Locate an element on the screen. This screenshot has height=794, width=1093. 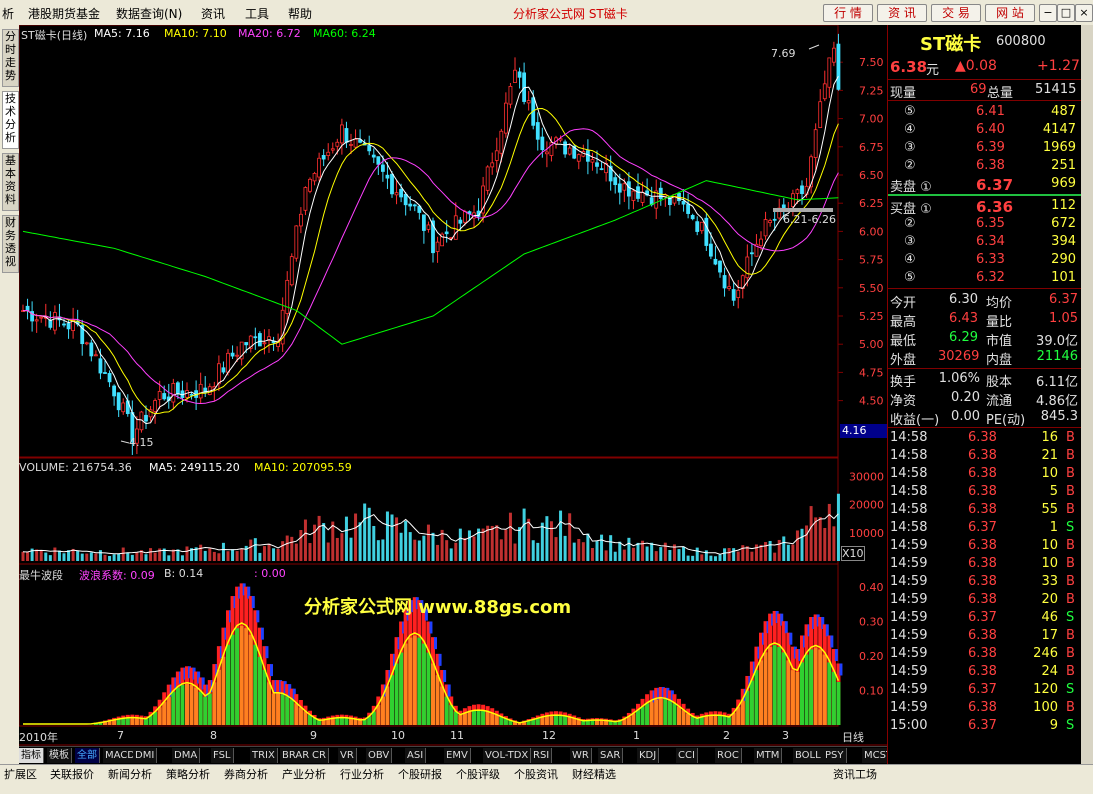
period-label: 日线 is located at coordinates (853, 737).